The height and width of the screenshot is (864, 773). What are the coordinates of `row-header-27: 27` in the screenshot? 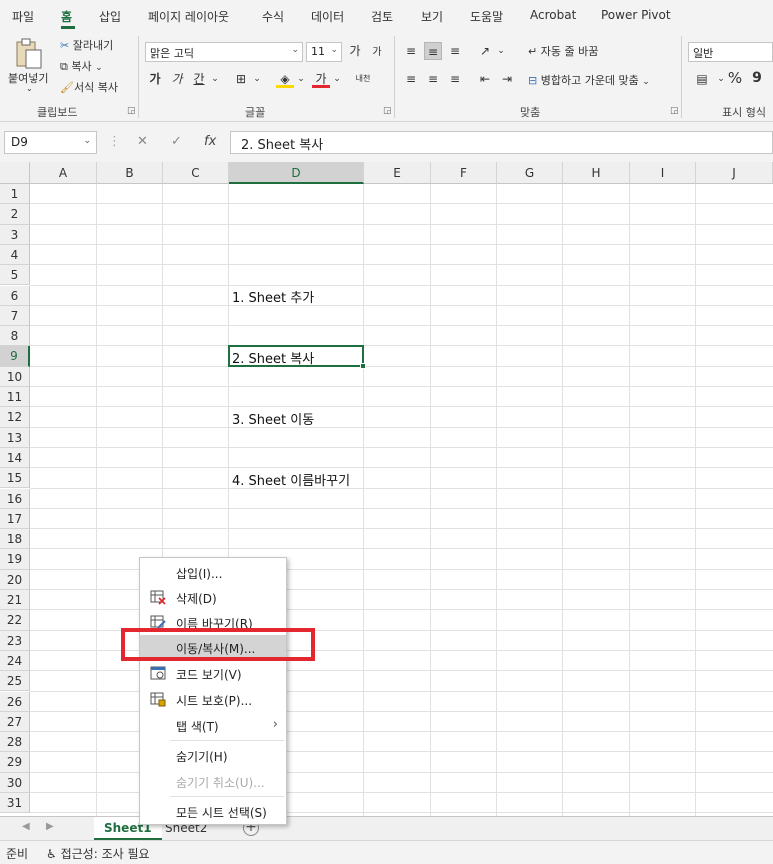 It's located at (15, 722).